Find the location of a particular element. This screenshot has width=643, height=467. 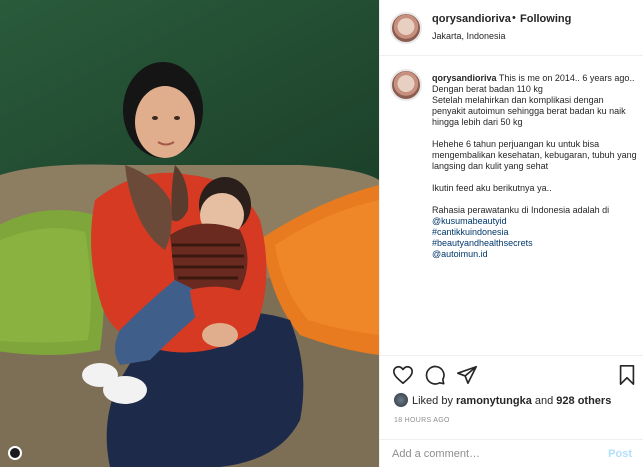

heart-icon is located at coordinates (403, 375).